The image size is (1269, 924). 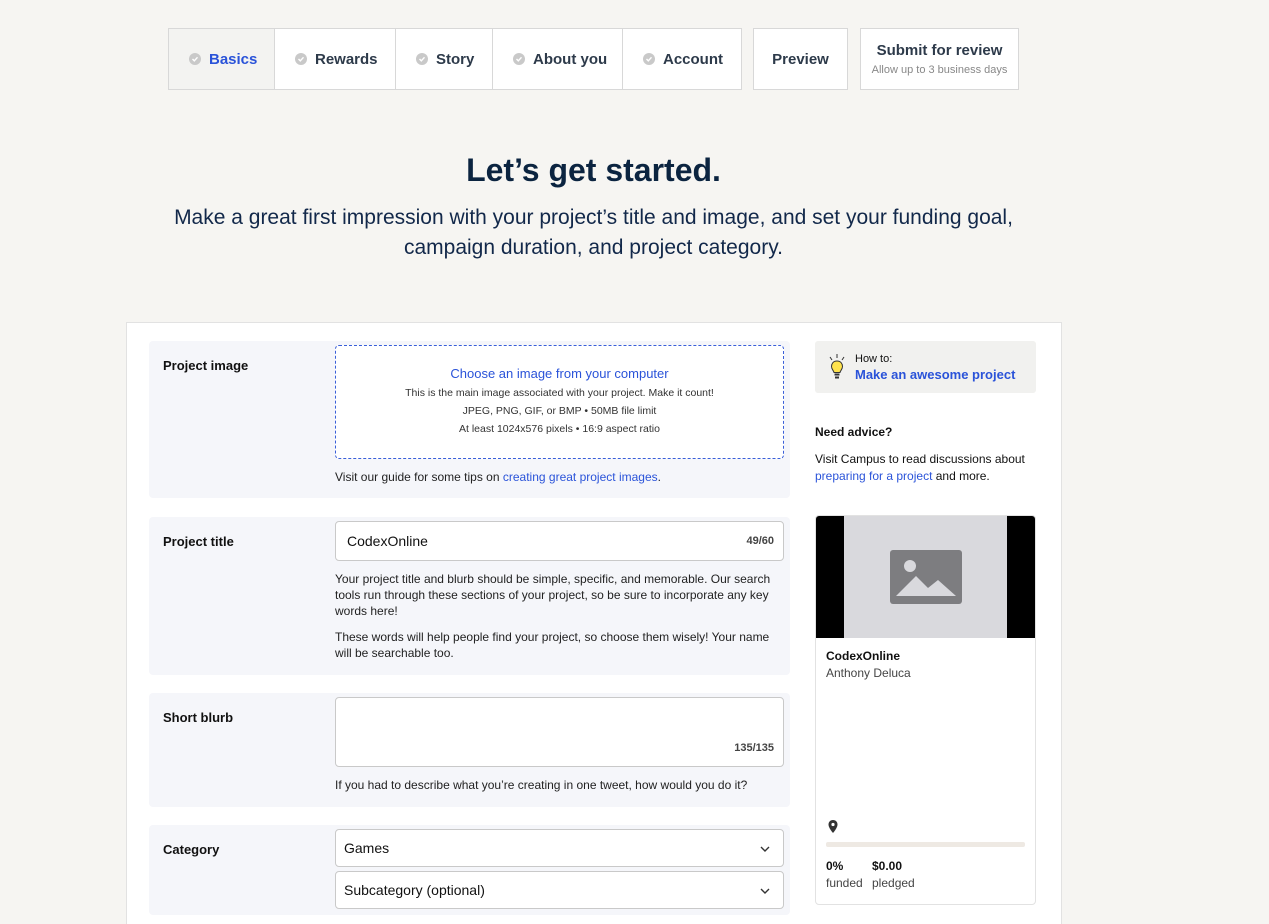 What do you see at coordinates (559, 732) in the screenshot?
I see `short-blurb-textarea: 135/135` at bounding box center [559, 732].